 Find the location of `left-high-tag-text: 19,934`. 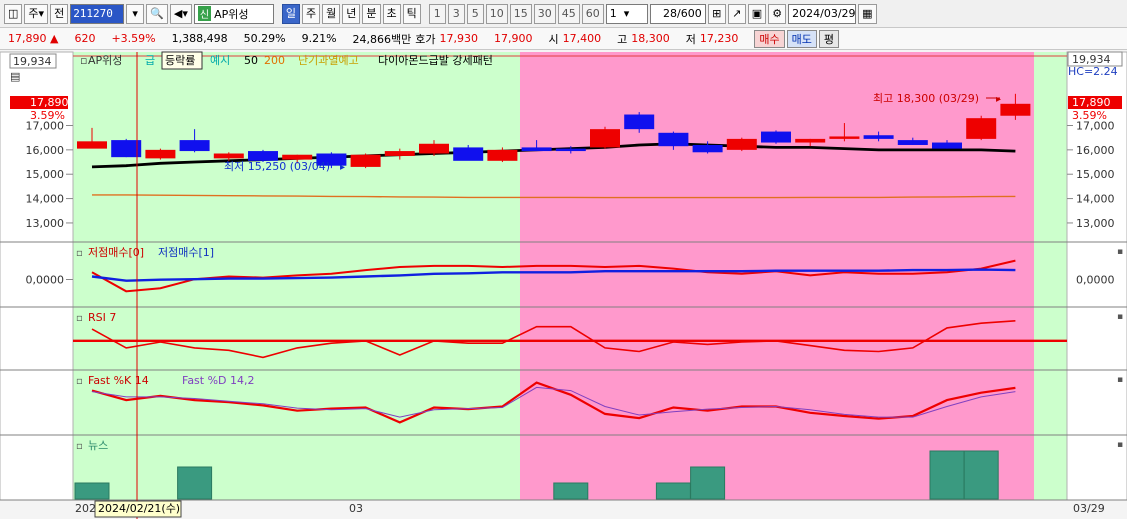

left-high-tag-text: 19,934 is located at coordinates (32, 61).